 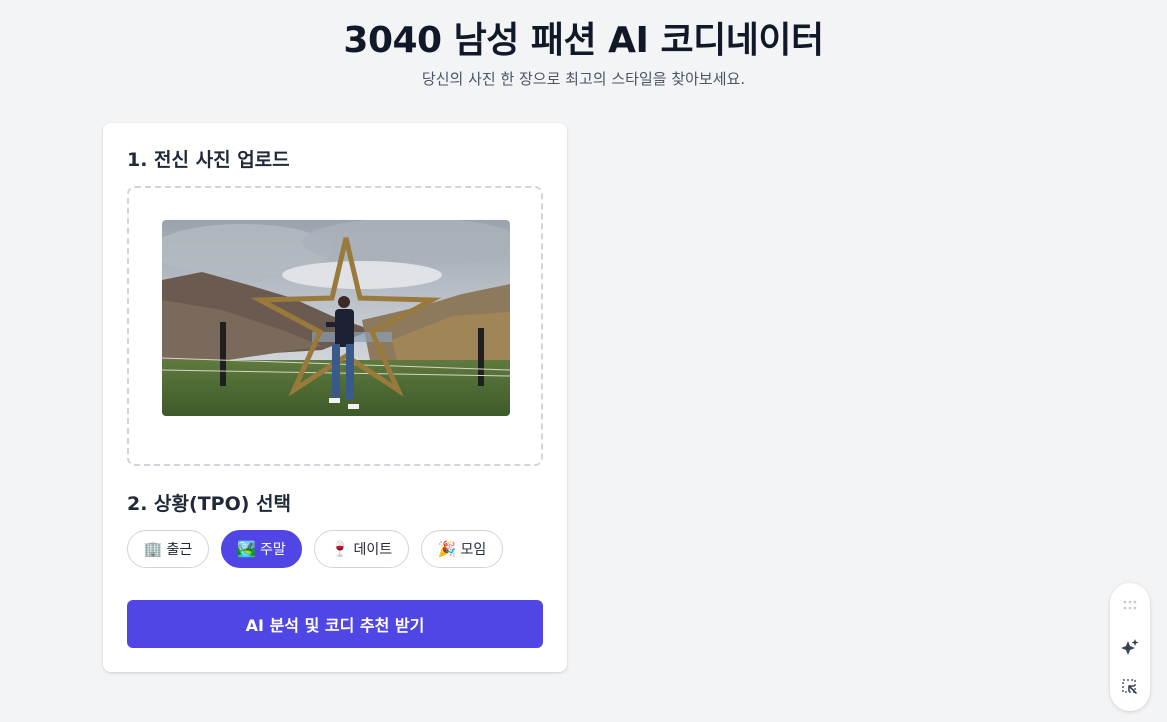 What do you see at coordinates (1130, 605) in the screenshot?
I see `drag-handle-icon` at bounding box center [1130, 605].